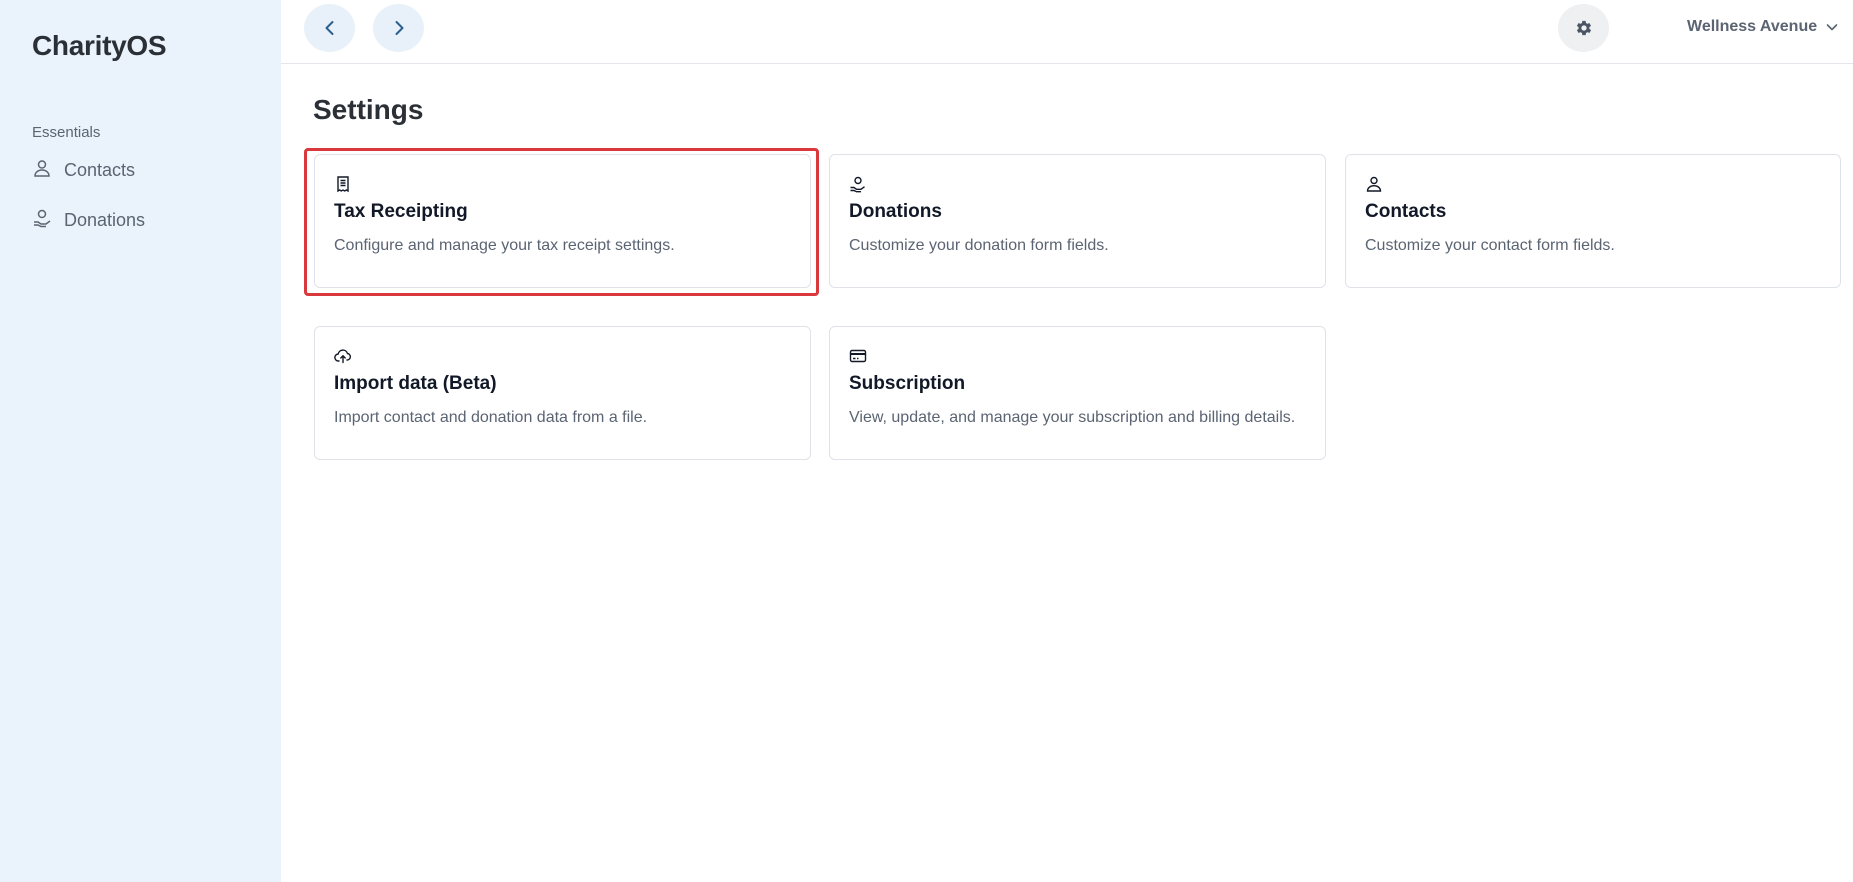 Image resolution: width=1853 pixels, height=882 pixels. Describe the element at coordinates (1752, 26) in the screenshot. I see `organization-name: Wellness Avenue` at that location.